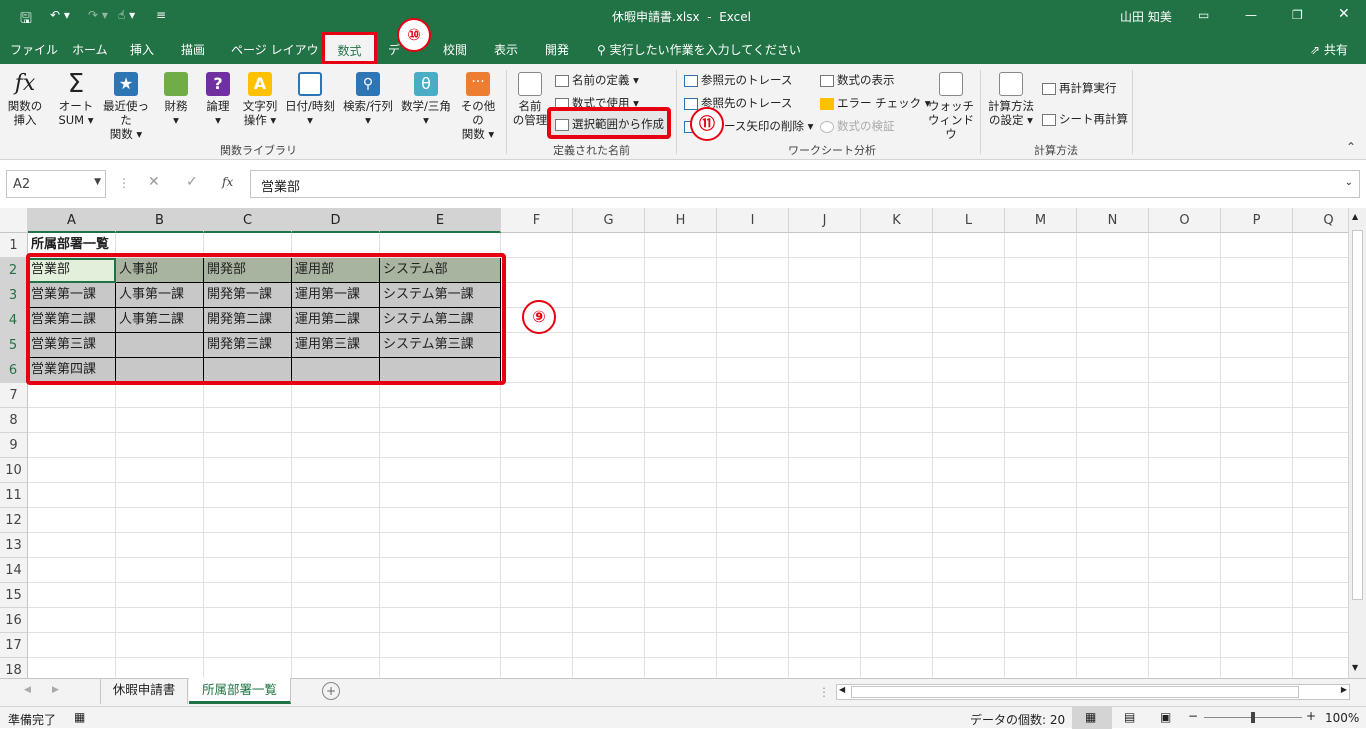  What do you see at coordinates (14, 495) in the screenshot?
I see `row-header-11: 11` at bounding box center [14, 495].